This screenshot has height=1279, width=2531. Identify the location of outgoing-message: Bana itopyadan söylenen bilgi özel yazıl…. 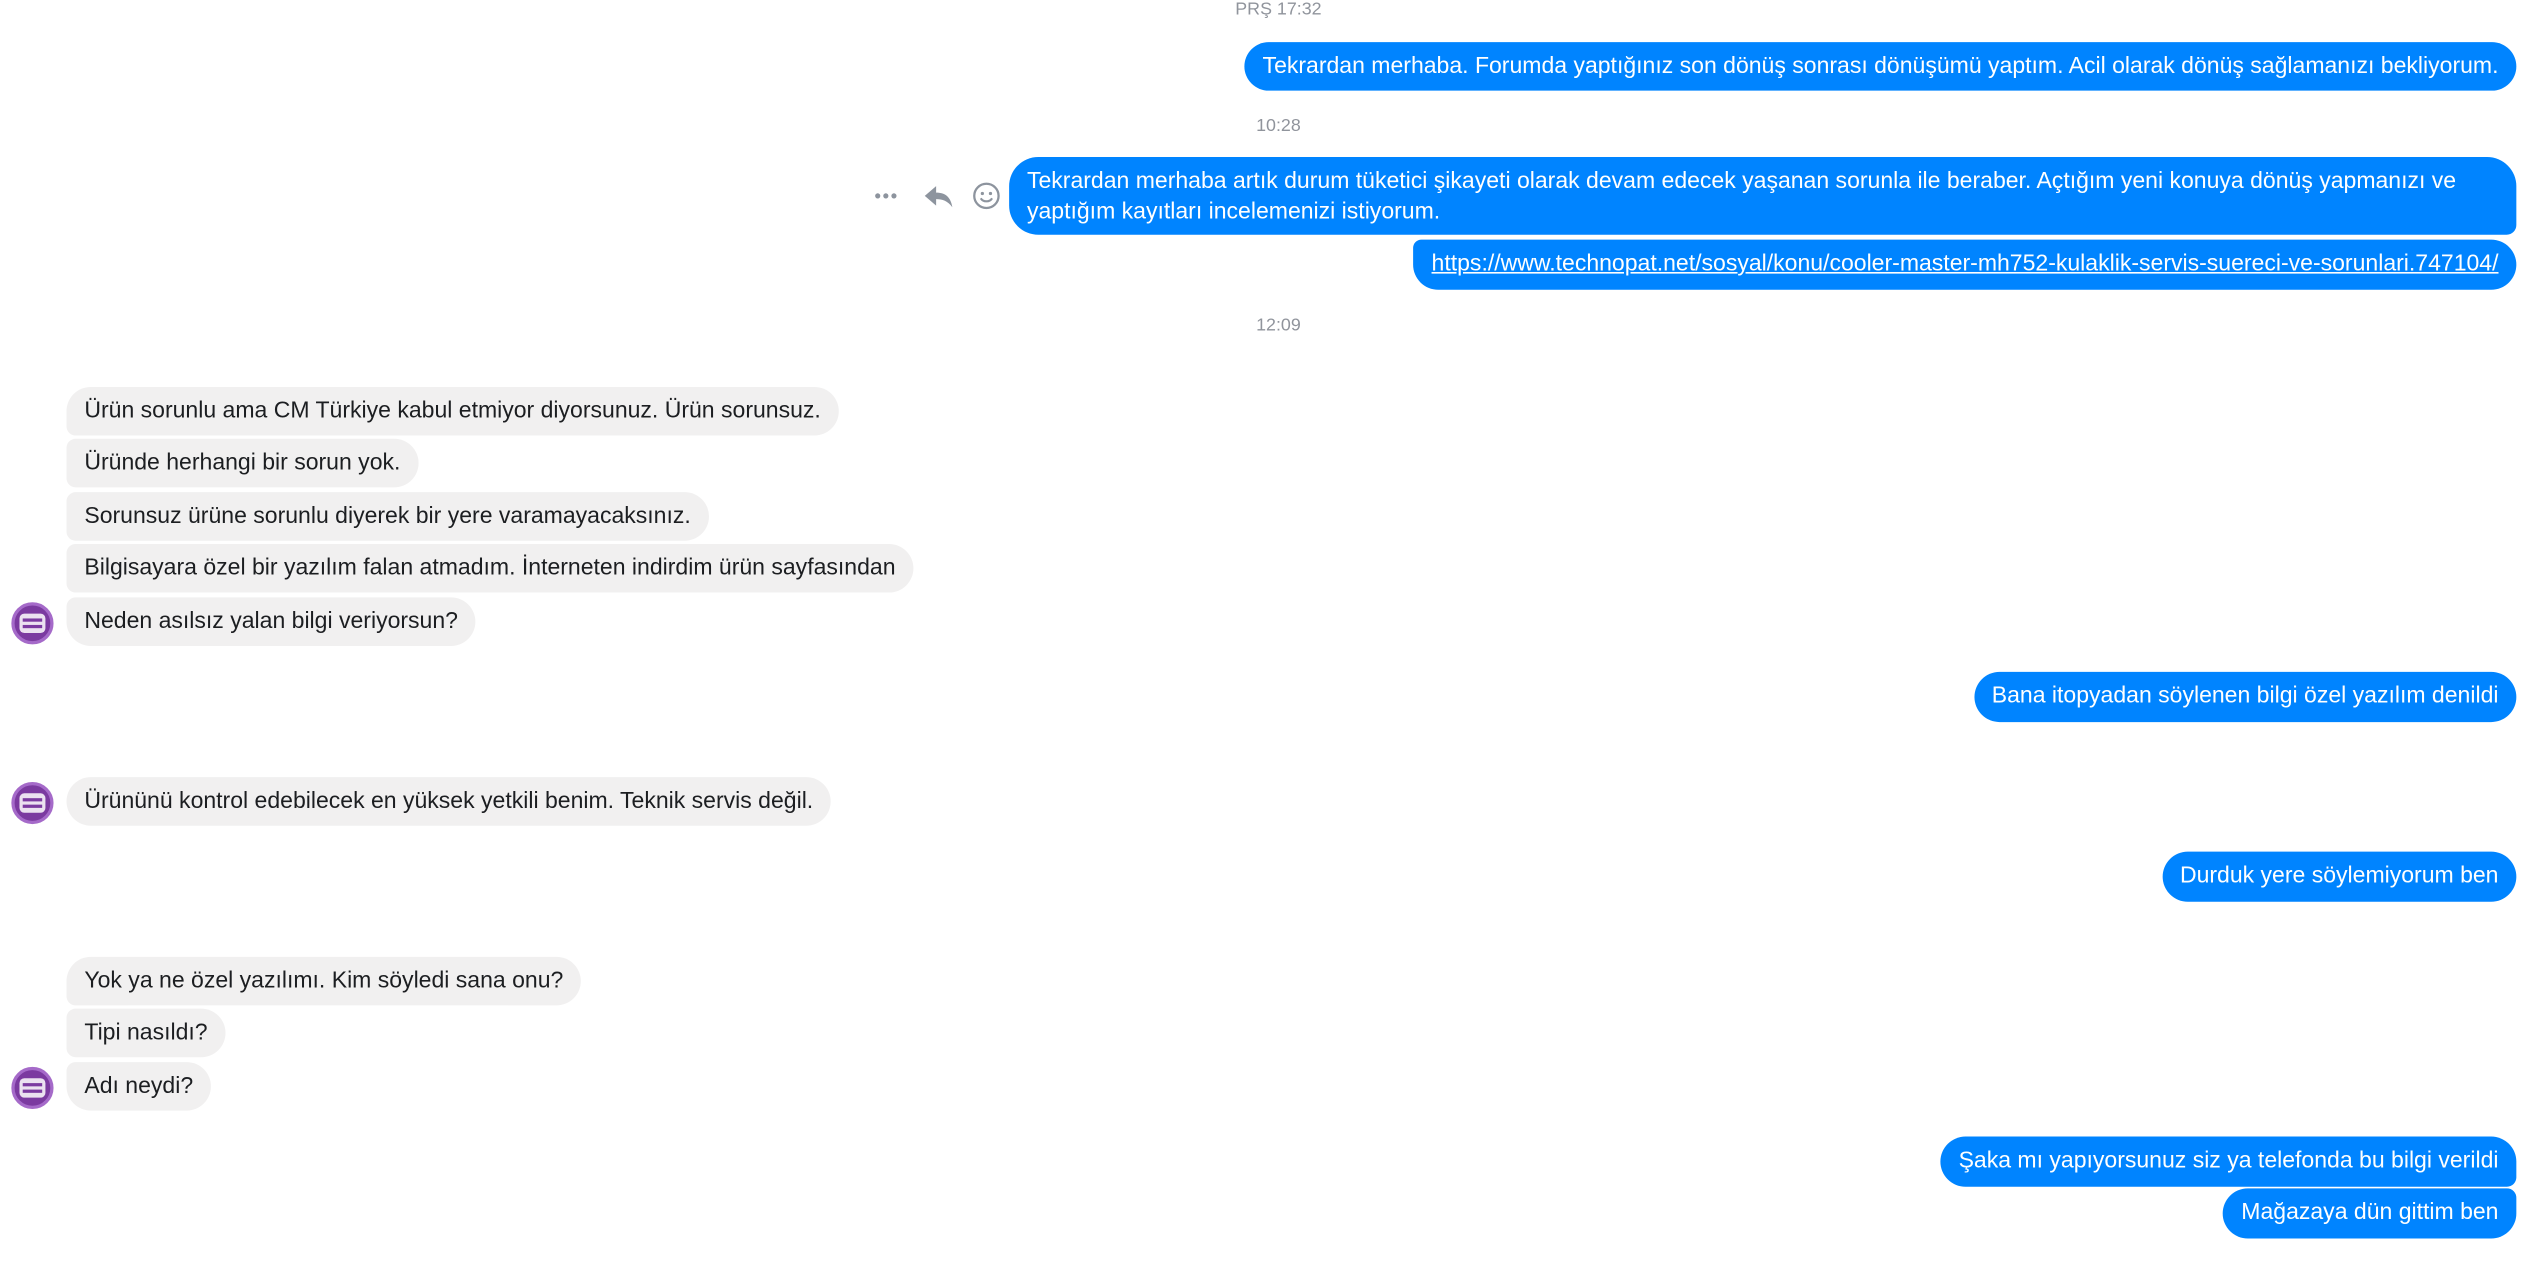
(2245, 697).